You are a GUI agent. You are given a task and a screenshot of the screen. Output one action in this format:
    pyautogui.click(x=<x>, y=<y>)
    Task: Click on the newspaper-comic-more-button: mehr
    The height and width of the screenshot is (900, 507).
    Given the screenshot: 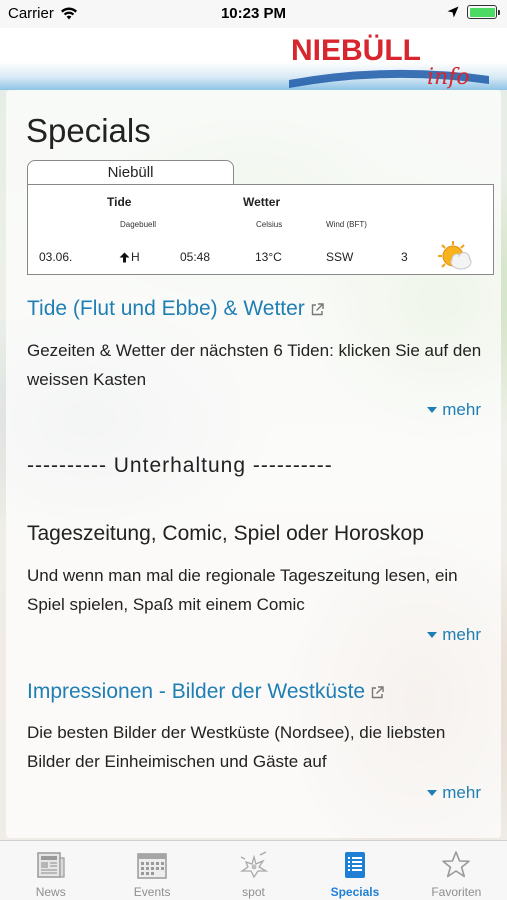 What is the action you would take?
    pyautogui.click(x=454, y=635)
    